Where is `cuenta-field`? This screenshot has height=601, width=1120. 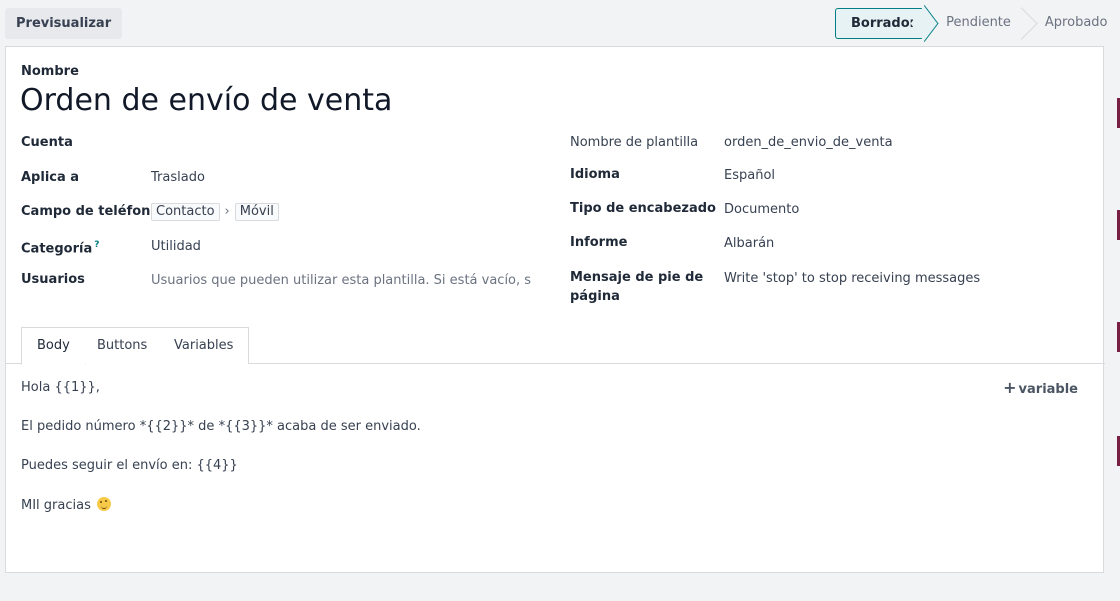
cuenta-field is located at coordinates (341, 142).